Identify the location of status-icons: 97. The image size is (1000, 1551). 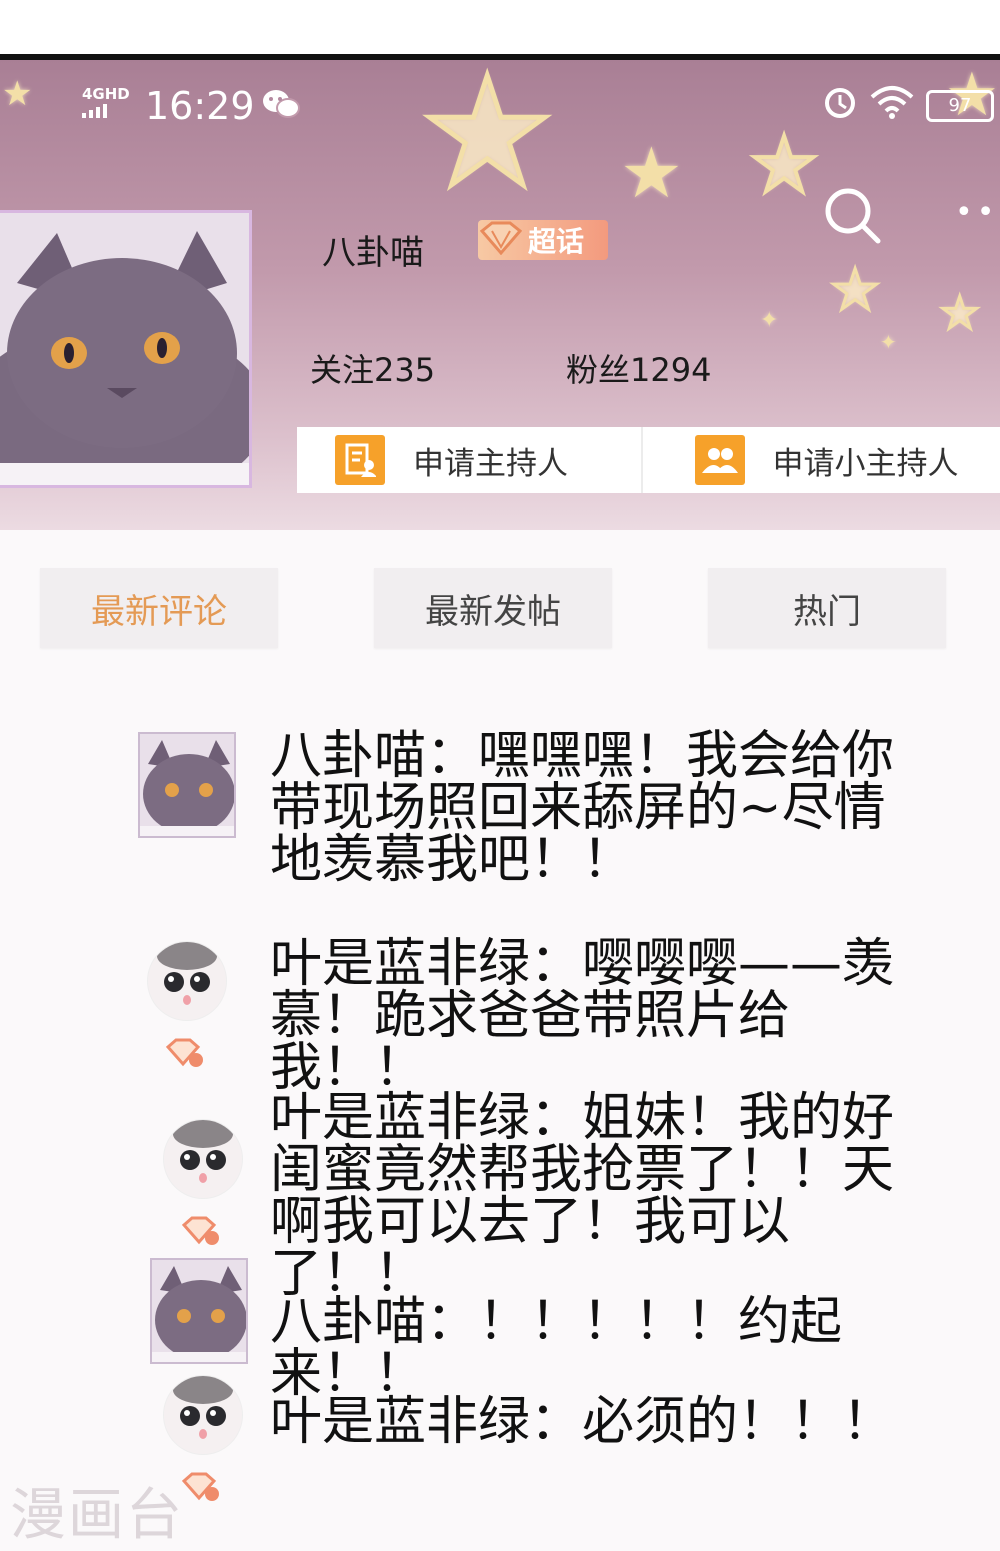
(908, 106).